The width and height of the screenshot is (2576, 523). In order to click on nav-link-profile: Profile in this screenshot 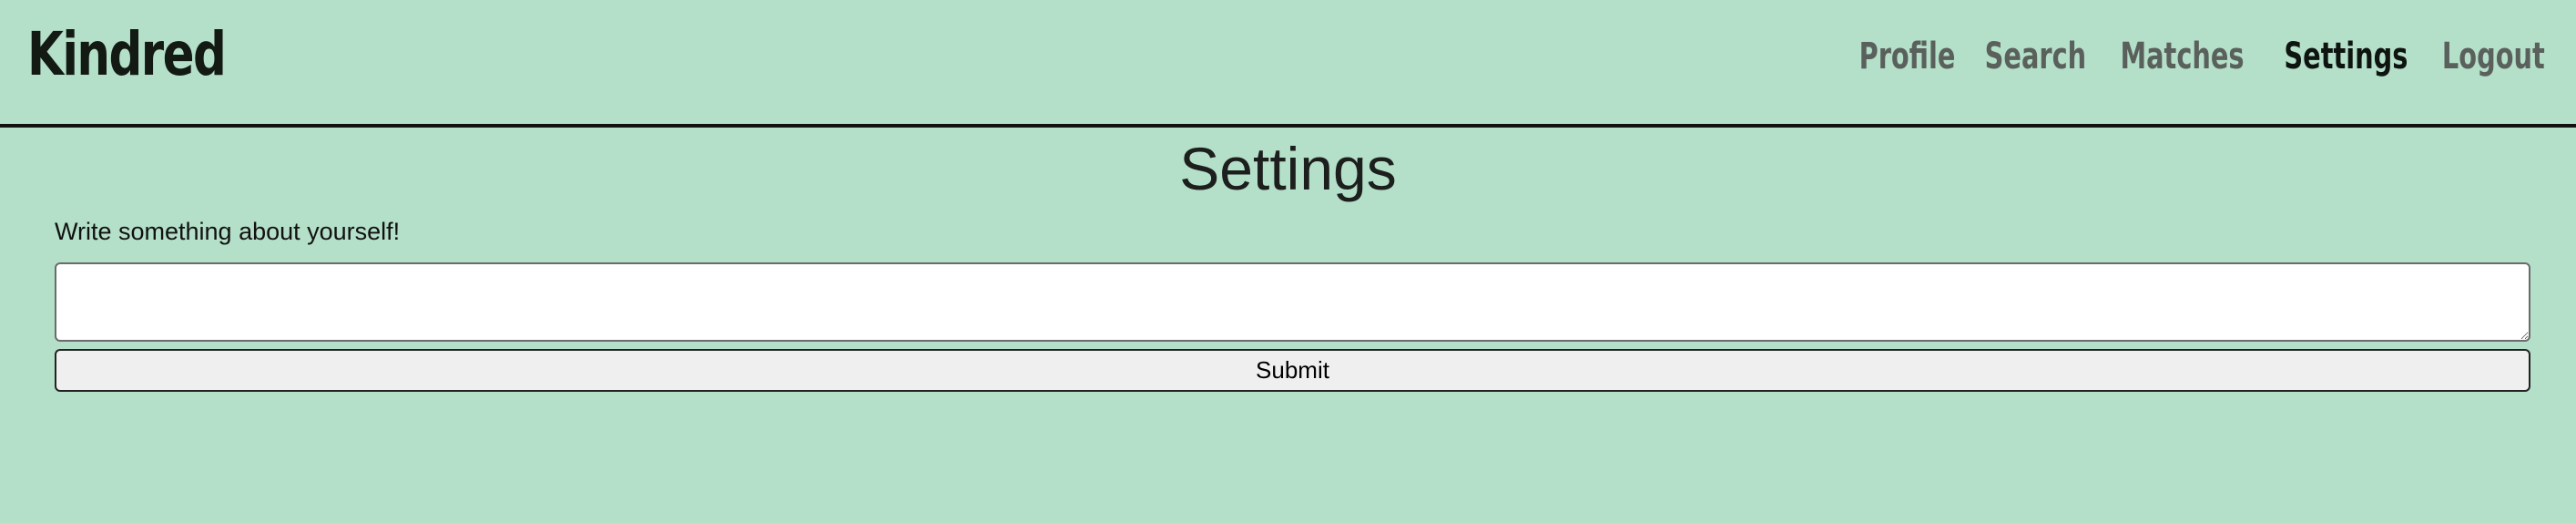, I will do `click(1906, 56)`.